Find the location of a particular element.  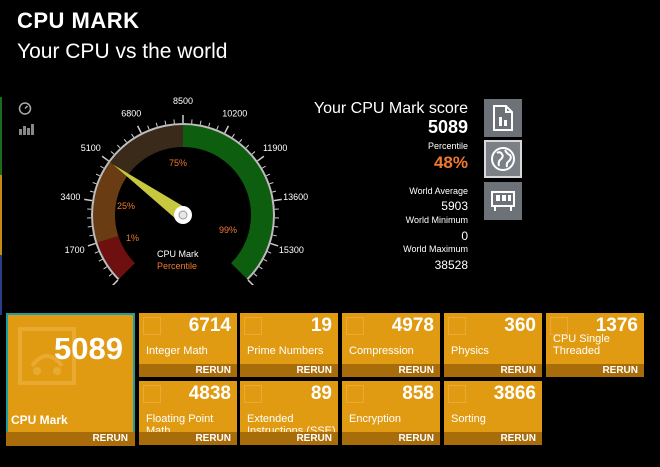

page-title: CPU MARK is located at coordinates (78, 20).